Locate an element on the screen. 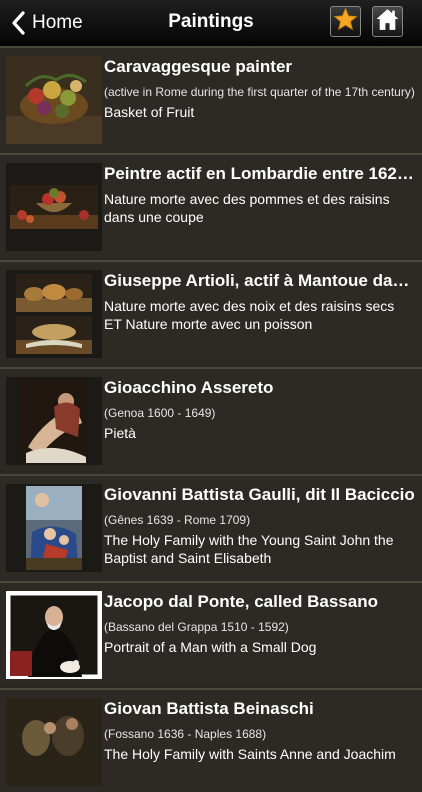 The image size is (422, 792). artist-dates: (Gênes 1639 - Rome 1709) is located at coordinates (177, 520).